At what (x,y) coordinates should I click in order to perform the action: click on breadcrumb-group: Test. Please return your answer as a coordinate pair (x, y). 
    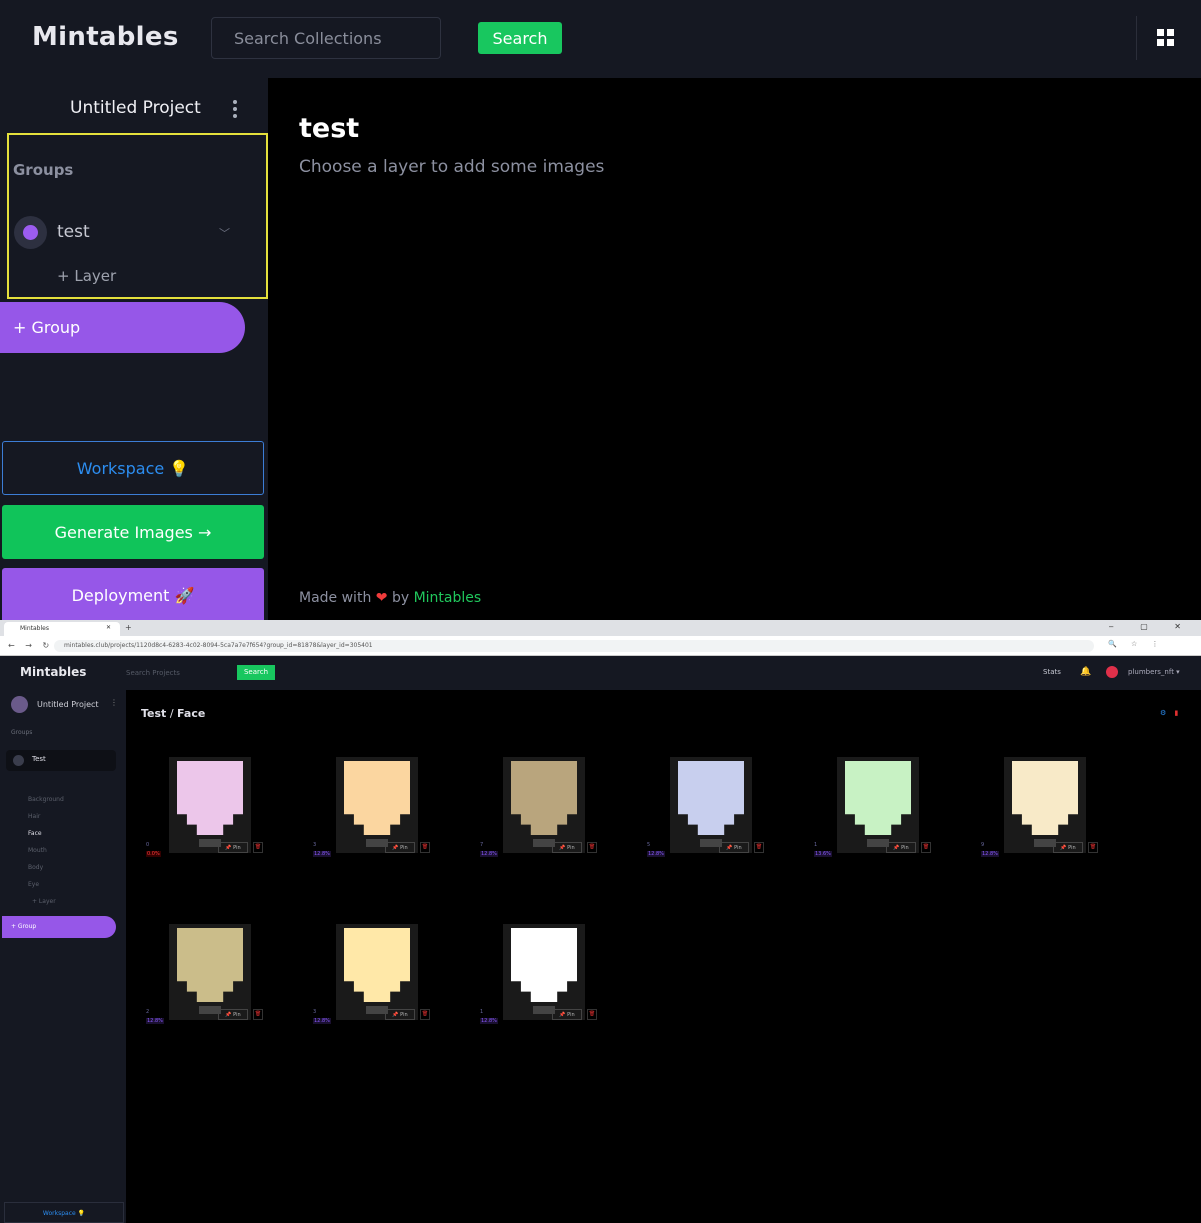
    Looking at the image, I should click on (153, 713).